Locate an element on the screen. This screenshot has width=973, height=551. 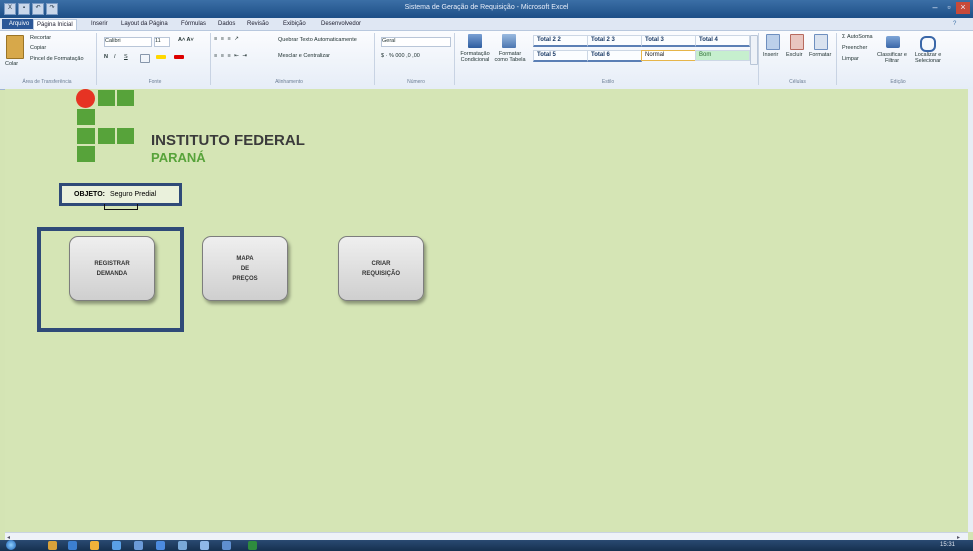
registrar-line1: REGISTRAR is located at coordinates (112, 263).